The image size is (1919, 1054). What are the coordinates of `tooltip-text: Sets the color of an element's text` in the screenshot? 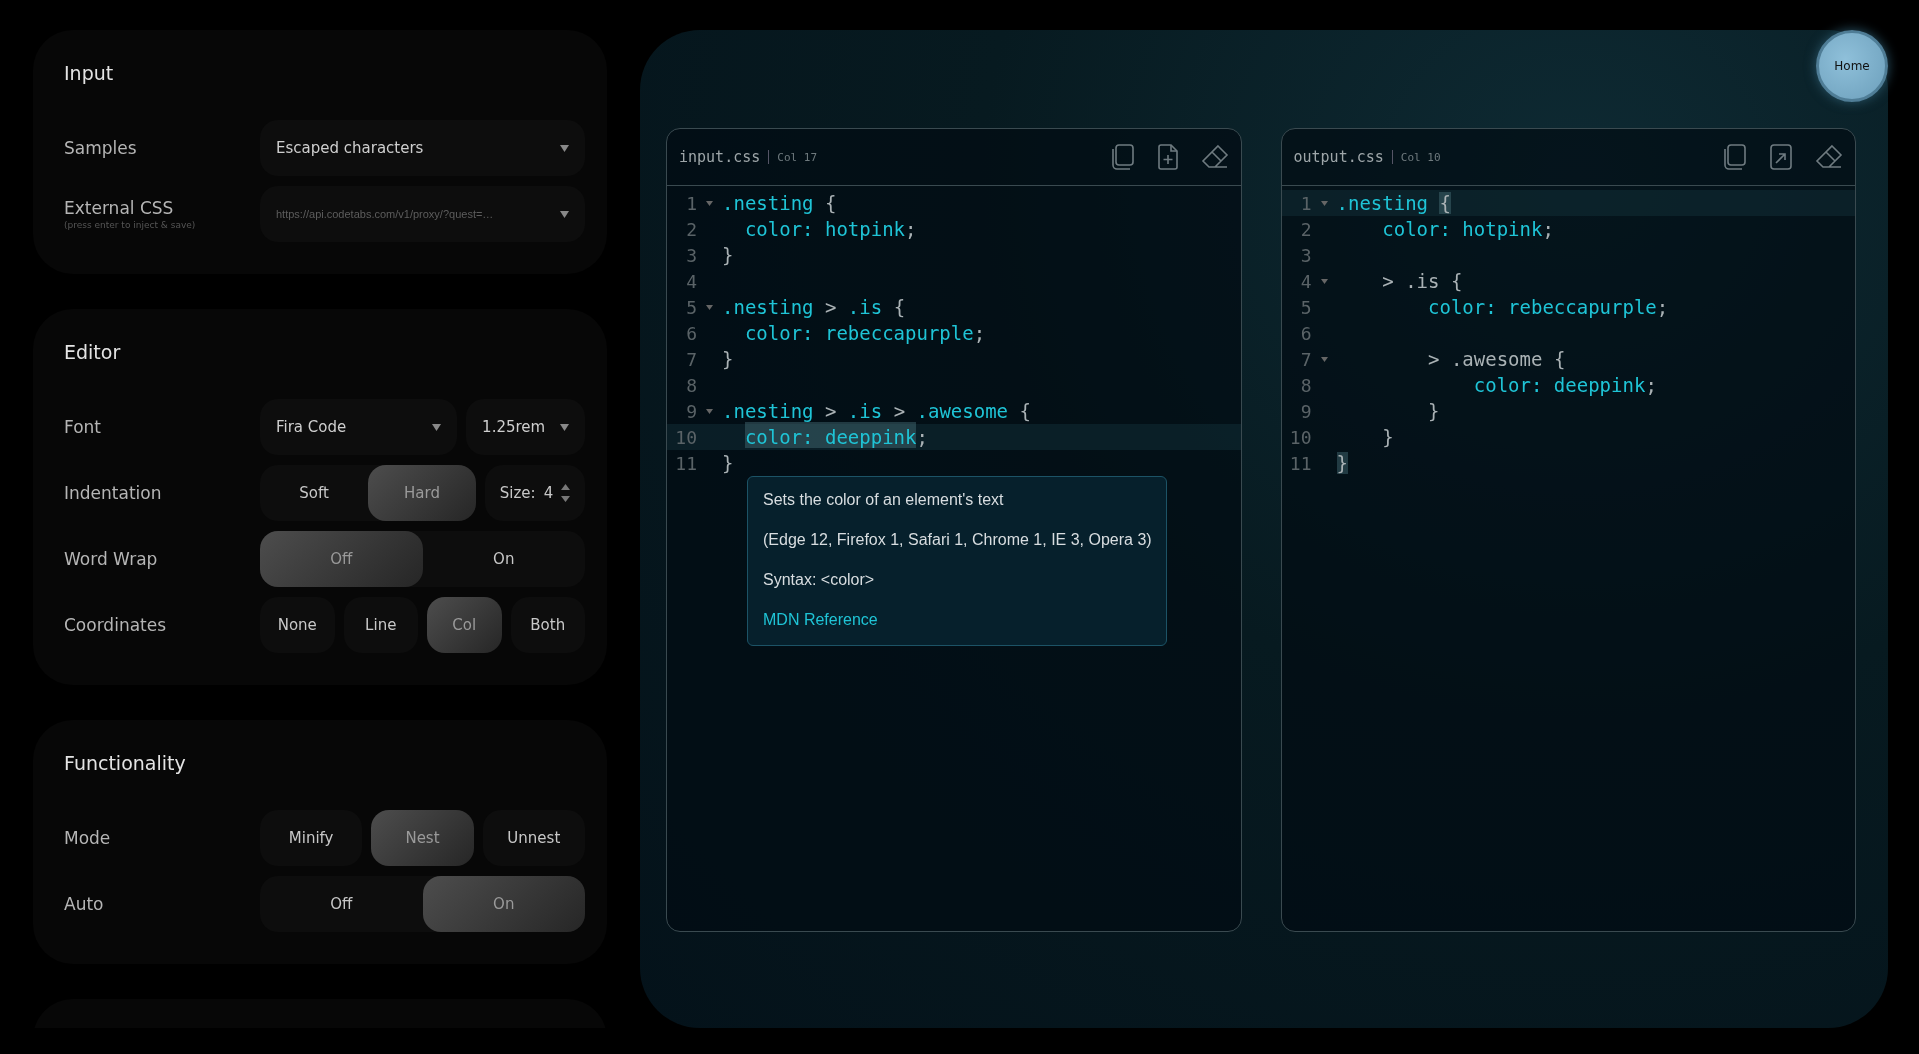 It's located at (884, 500).